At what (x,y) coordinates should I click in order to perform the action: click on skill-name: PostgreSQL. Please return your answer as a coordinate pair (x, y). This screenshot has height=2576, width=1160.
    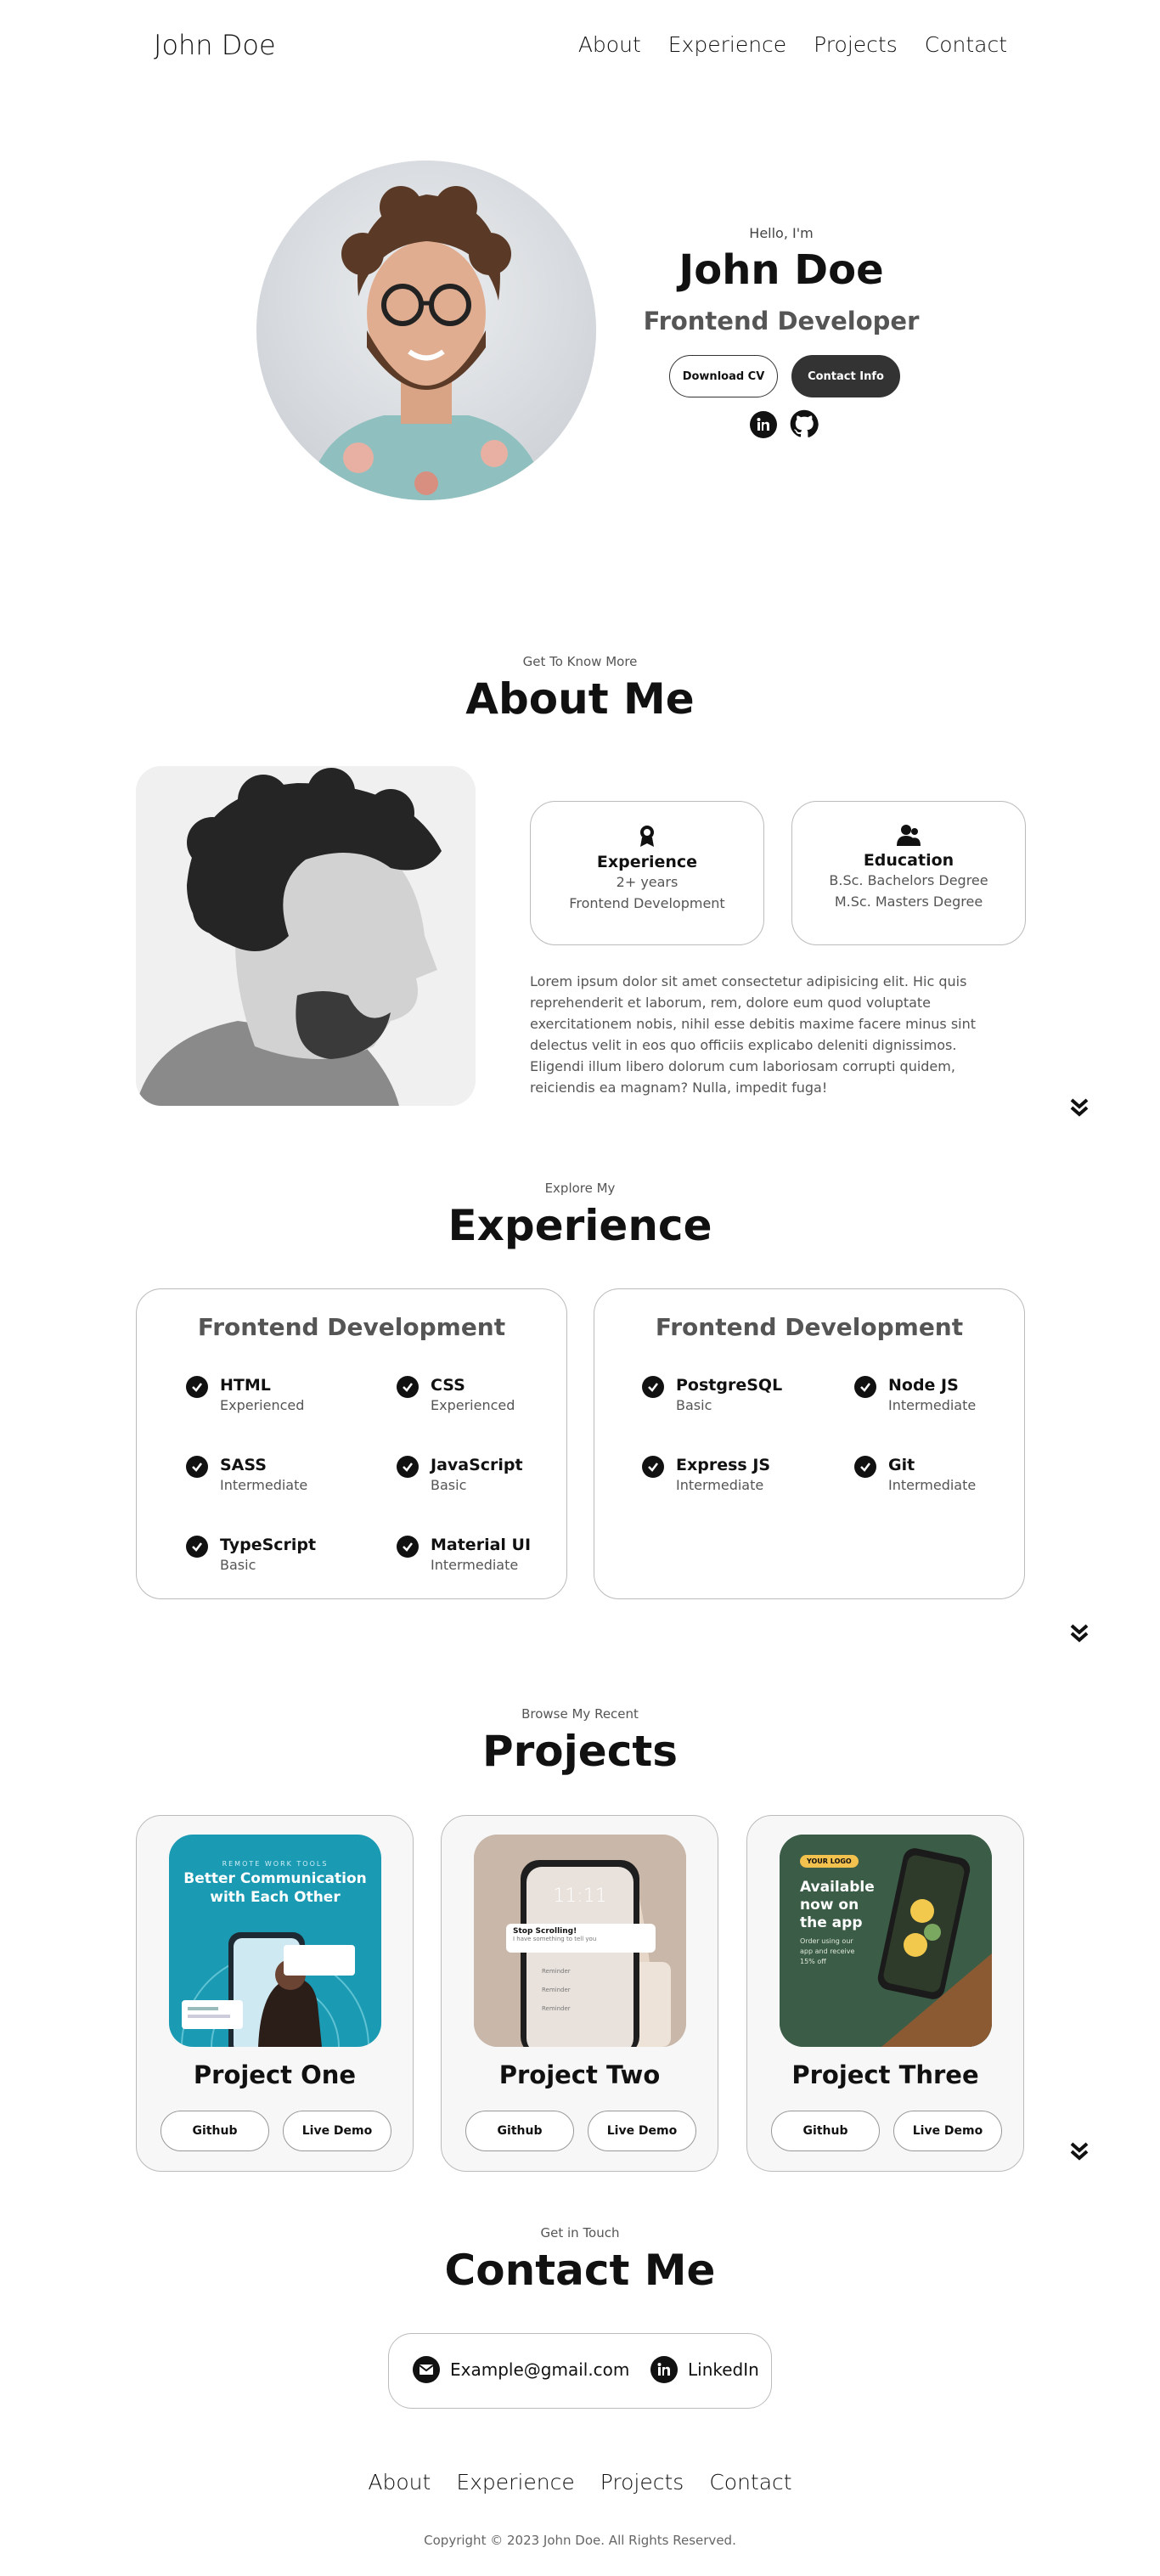
    Looking at the image, I should click on (729, 1385).